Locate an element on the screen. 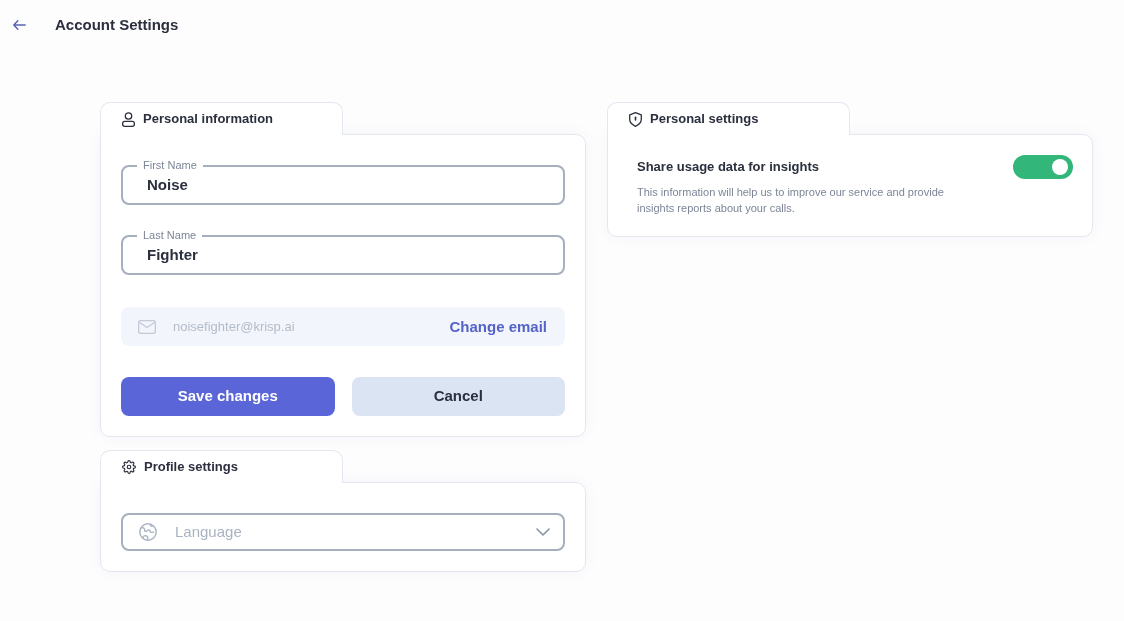 This screenshot has height=621, width=1124. field-label: Last Name is located at coordinates (170, 235).